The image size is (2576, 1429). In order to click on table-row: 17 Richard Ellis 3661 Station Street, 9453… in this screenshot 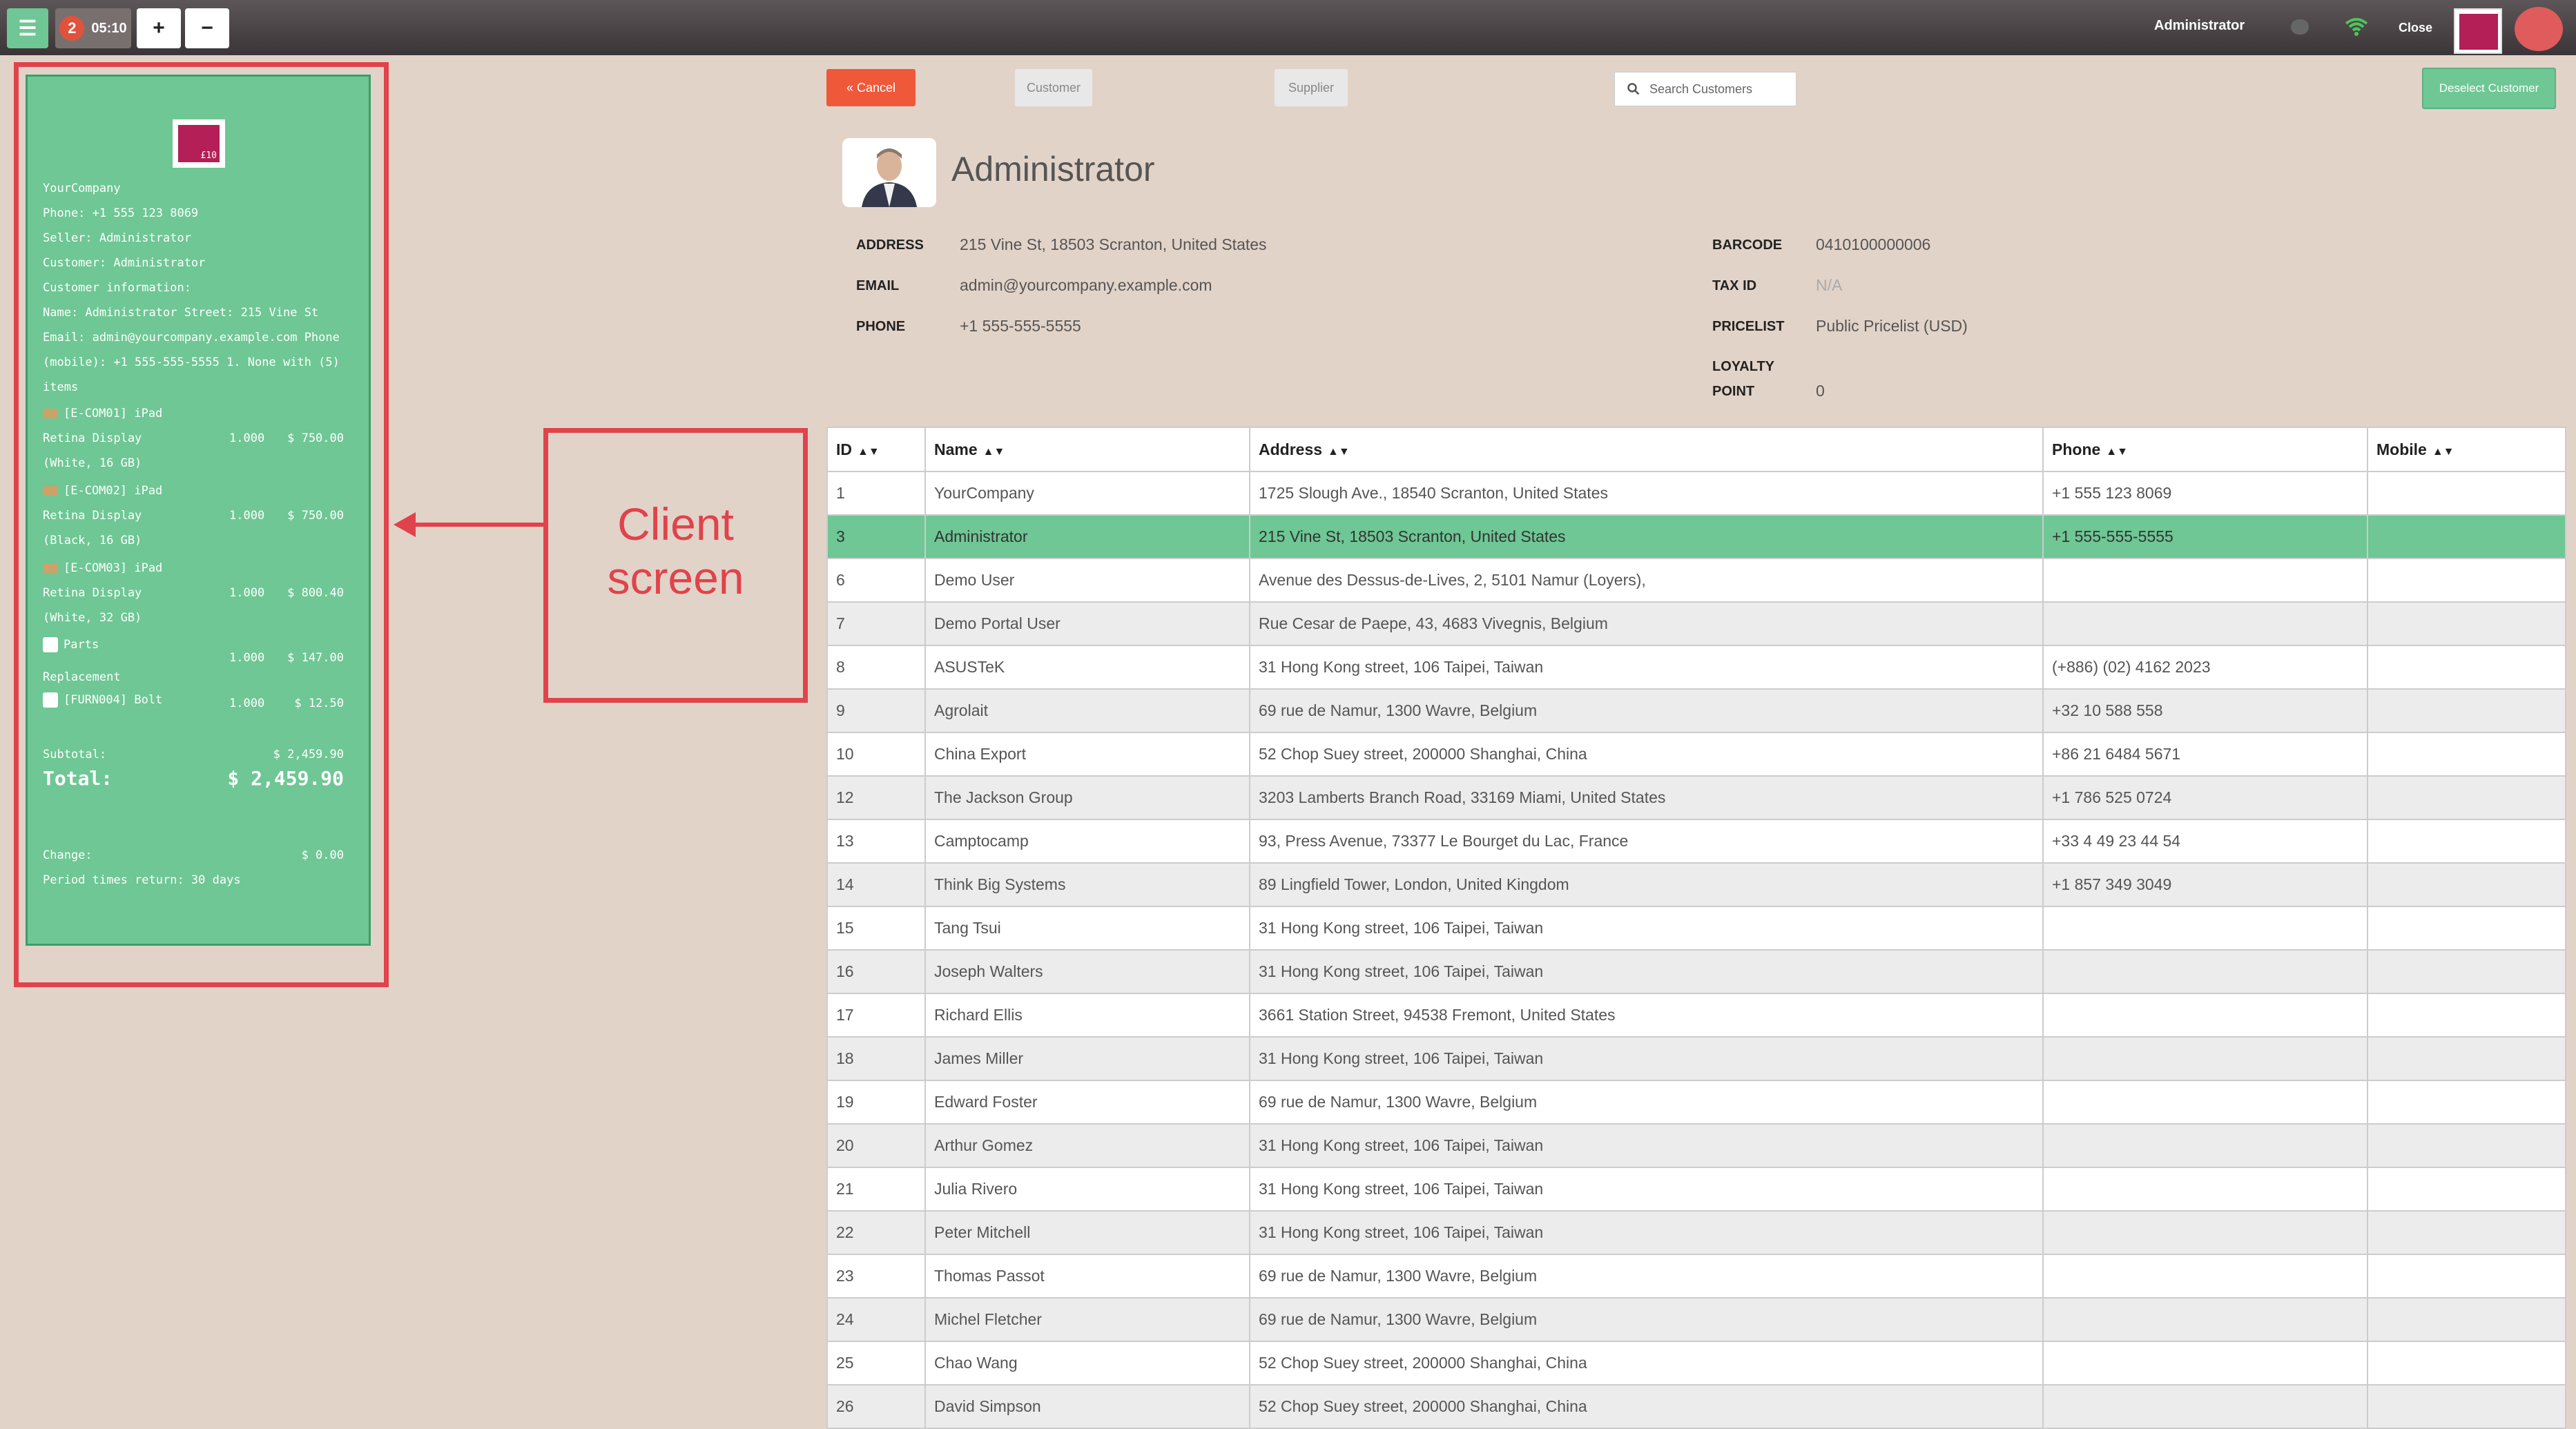, I will do `click(1696, 1015)`.